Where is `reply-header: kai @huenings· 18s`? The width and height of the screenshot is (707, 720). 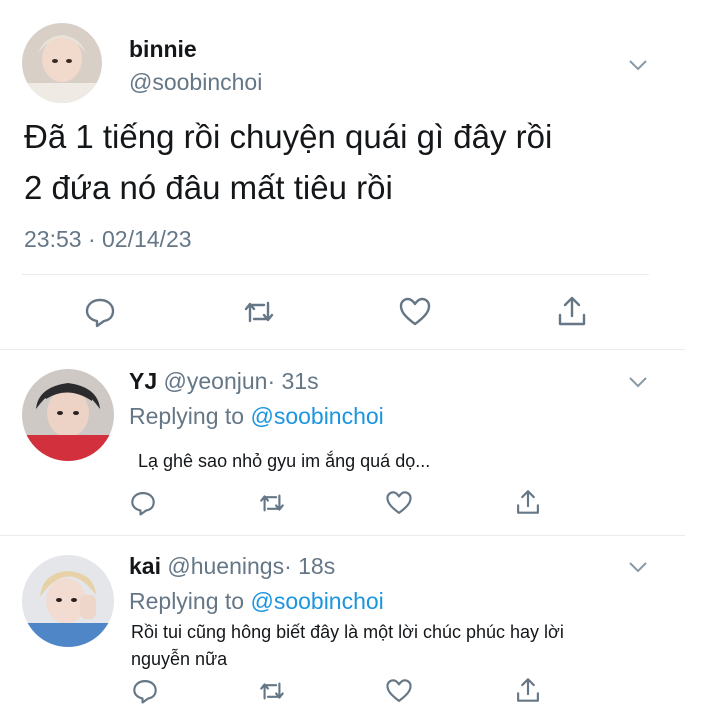
reply-header: kai @huenings· 18s is located at coordinates (232, 566).